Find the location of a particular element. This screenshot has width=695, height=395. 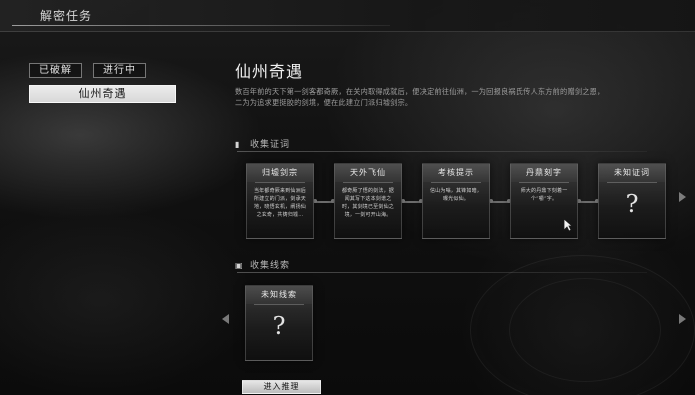

evidence-card-assessment-hint: 考核提示 信山为嗡，其锋如暗，曝光似仙。 is located at coordinates (456, 201).